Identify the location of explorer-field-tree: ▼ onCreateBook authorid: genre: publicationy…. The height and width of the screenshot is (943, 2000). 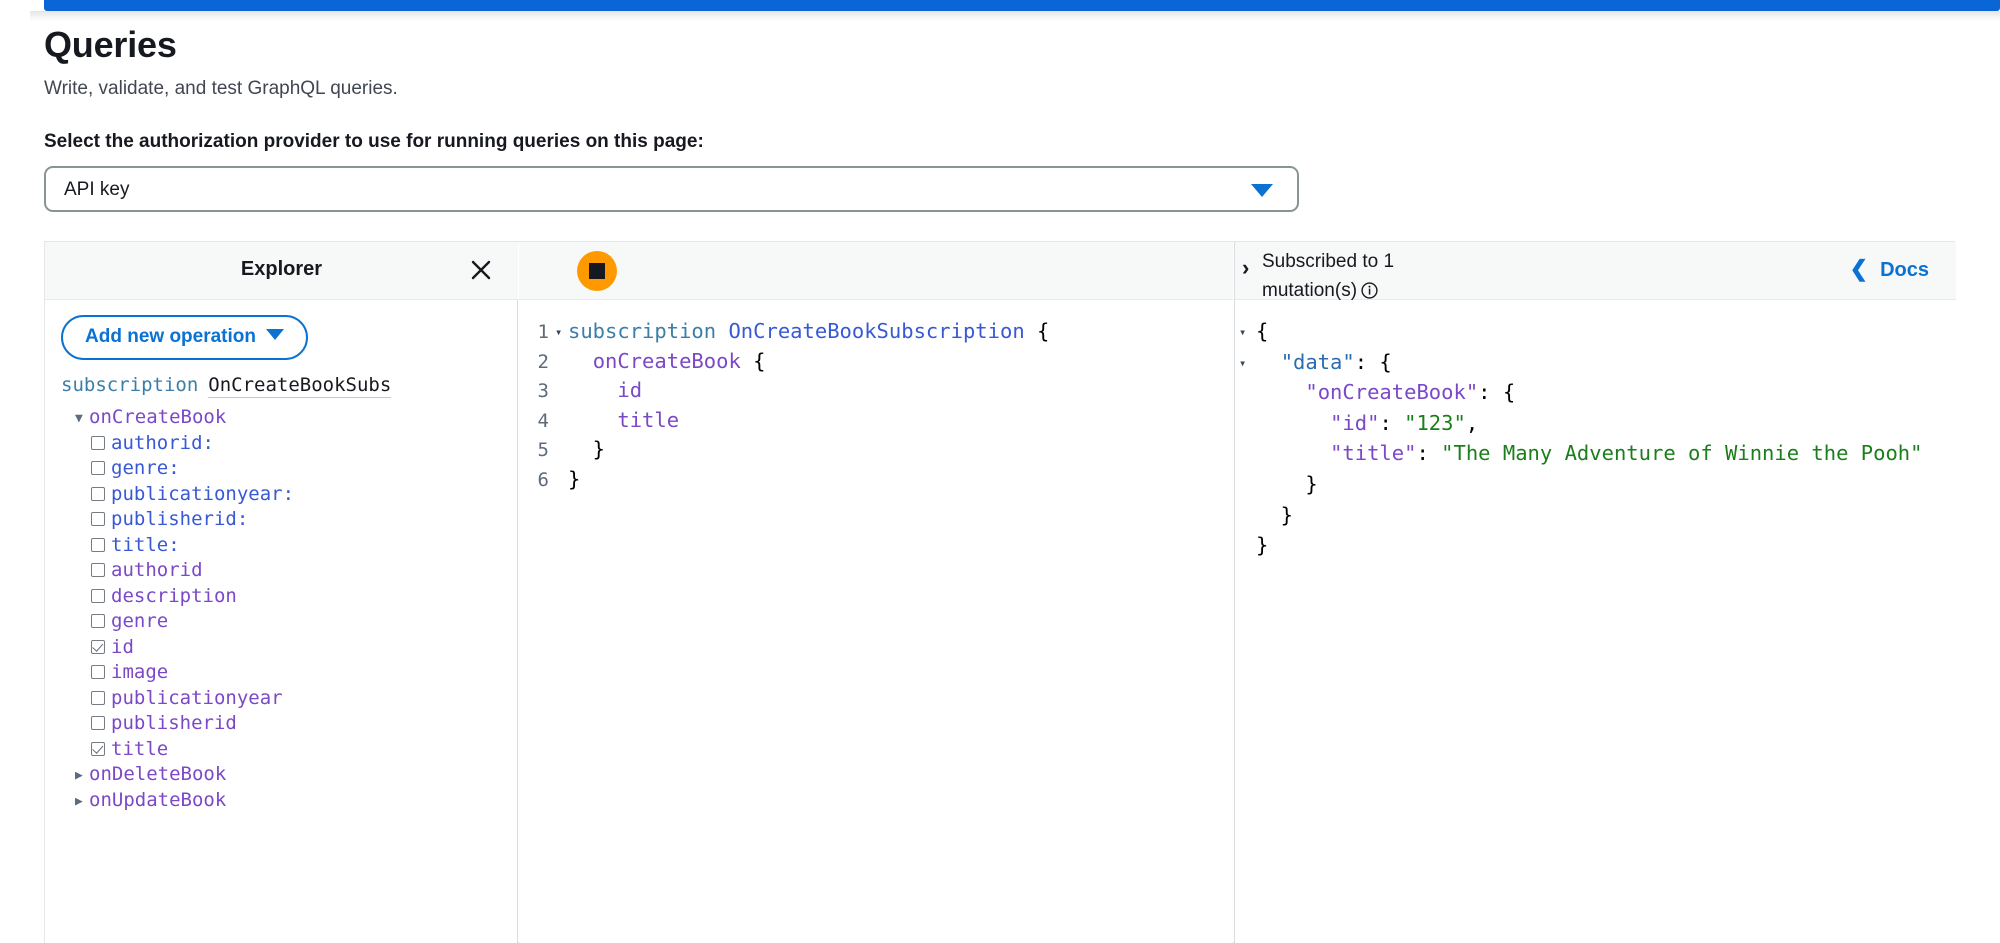
(289, 609).